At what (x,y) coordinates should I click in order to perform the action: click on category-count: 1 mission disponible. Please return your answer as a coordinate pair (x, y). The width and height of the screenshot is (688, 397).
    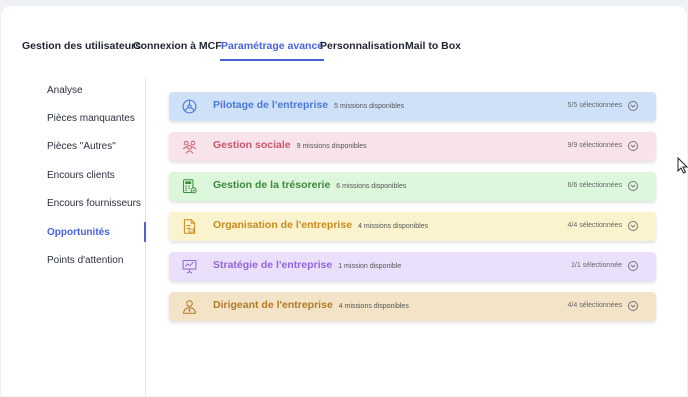
    Looking at the image, I should click on (370, 266).